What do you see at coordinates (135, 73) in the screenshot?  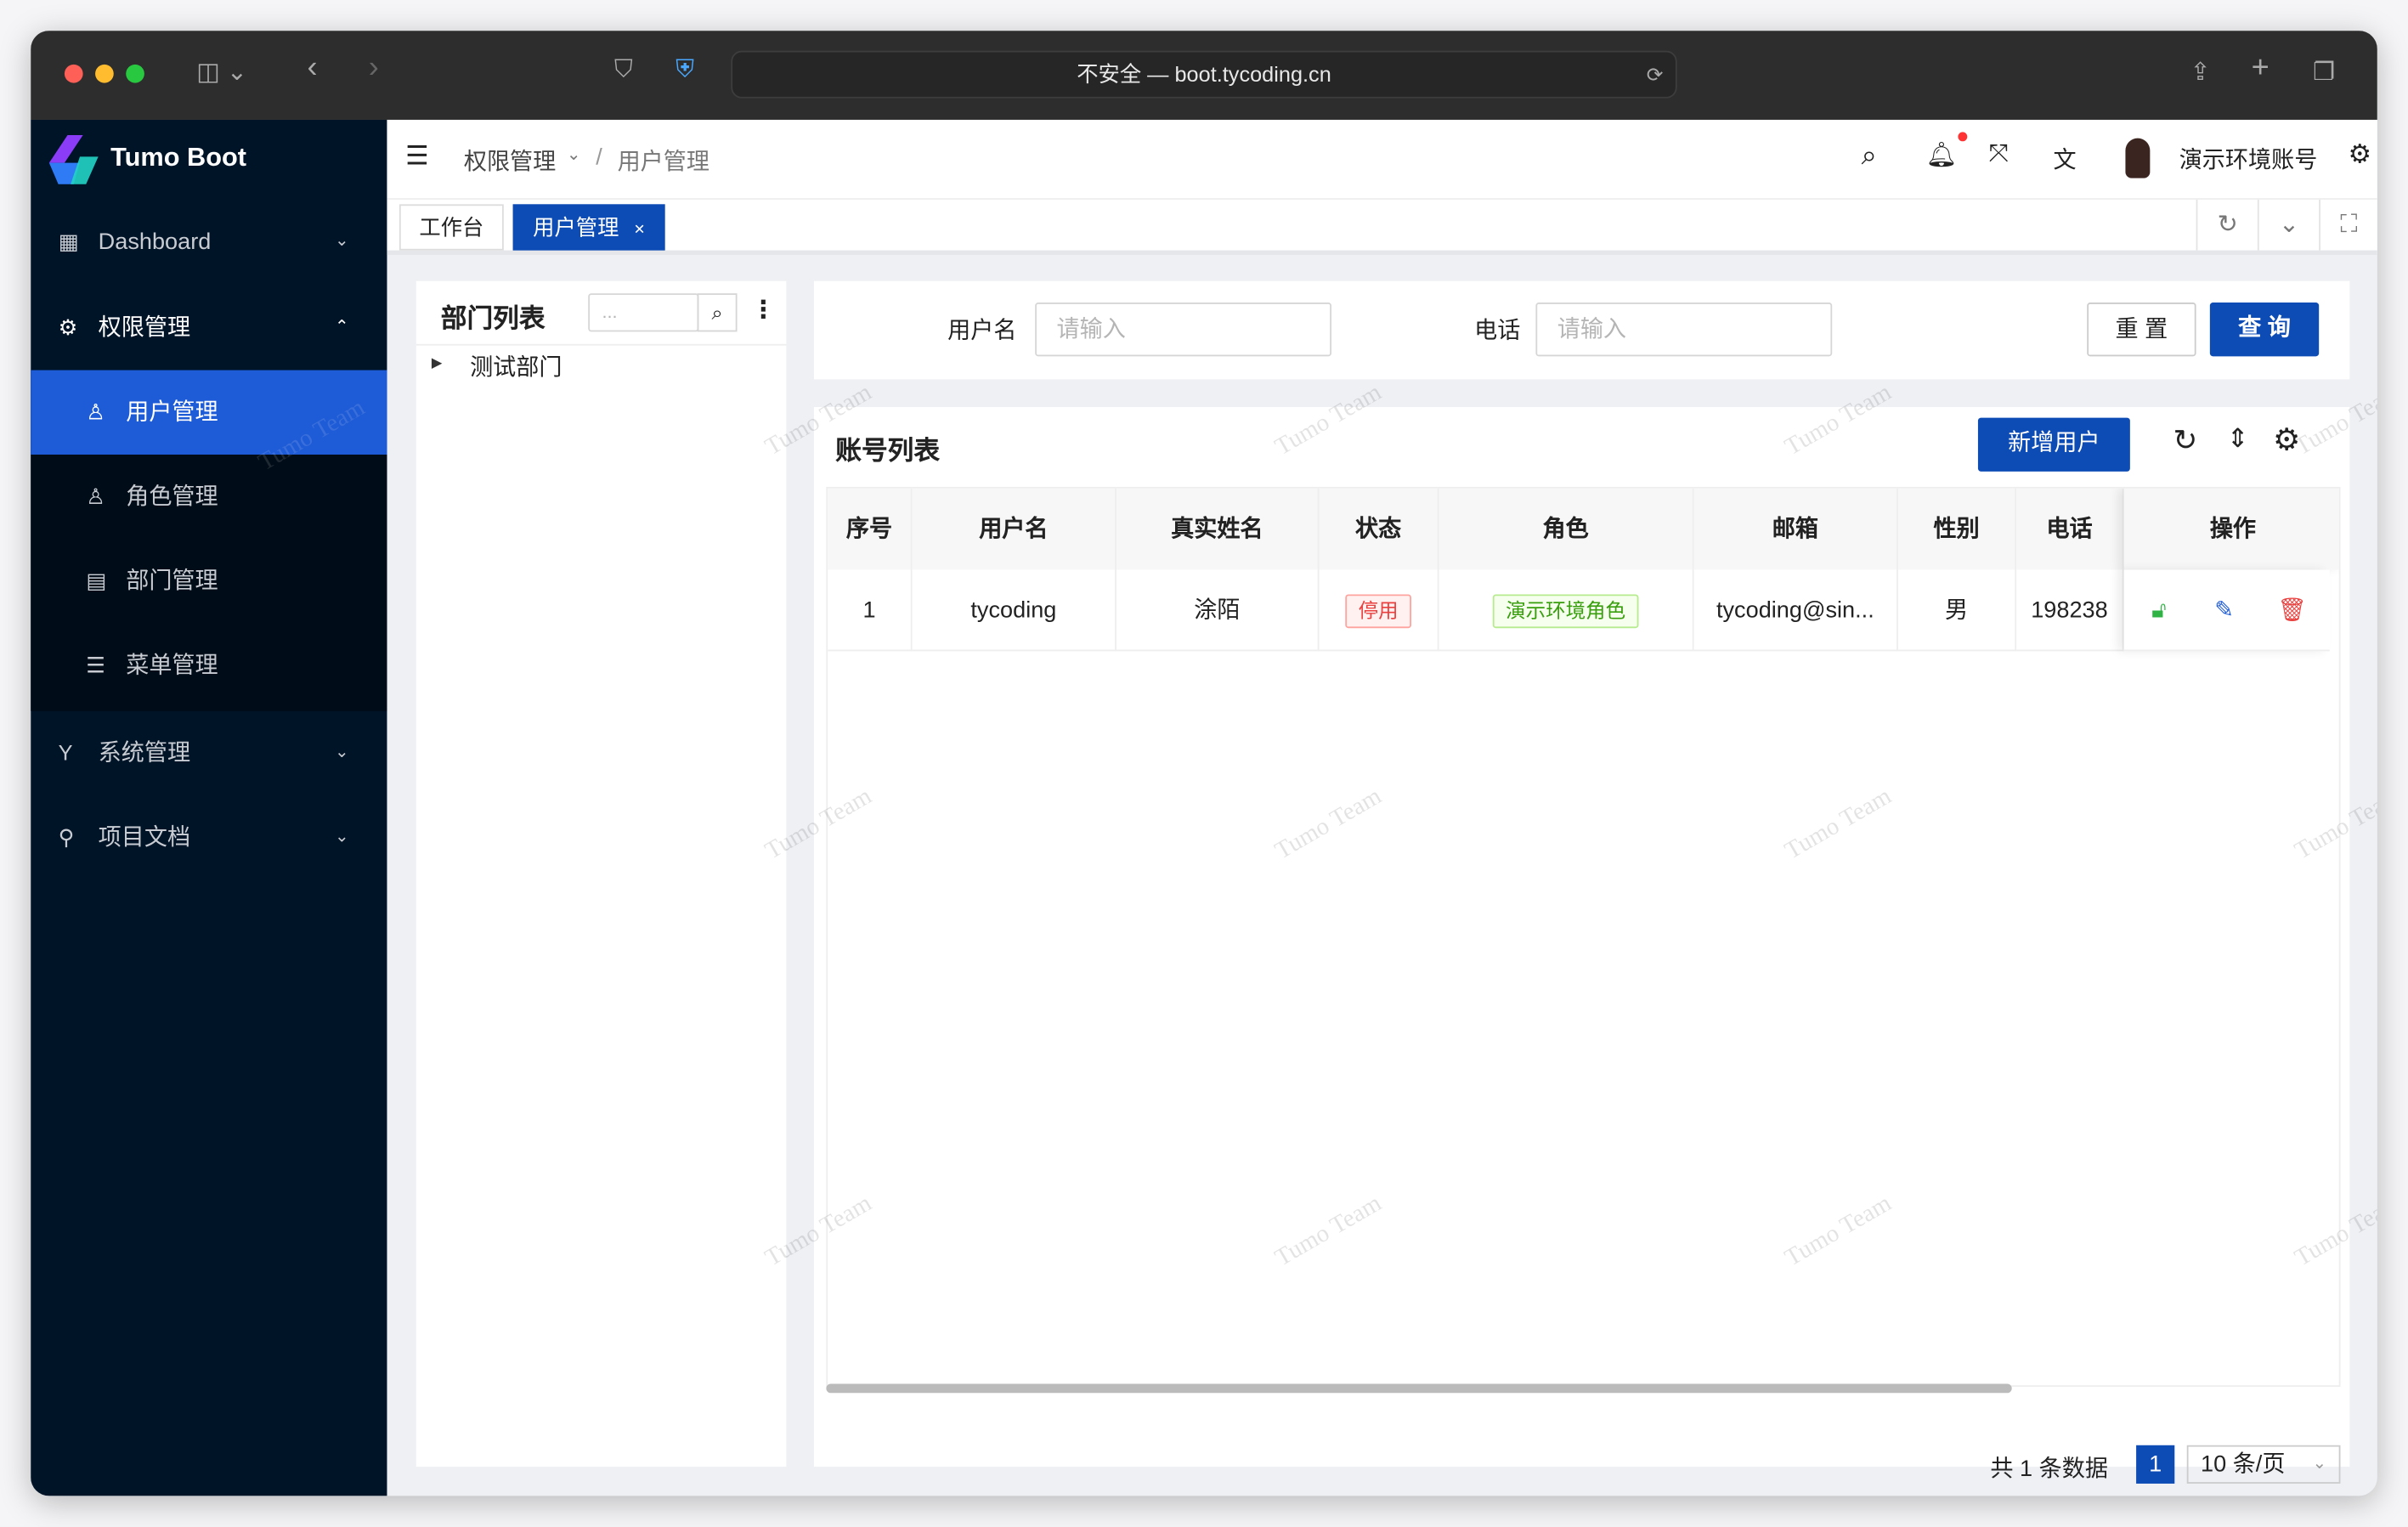 I see `maximize-window-button` at bounding box center [135, 73].